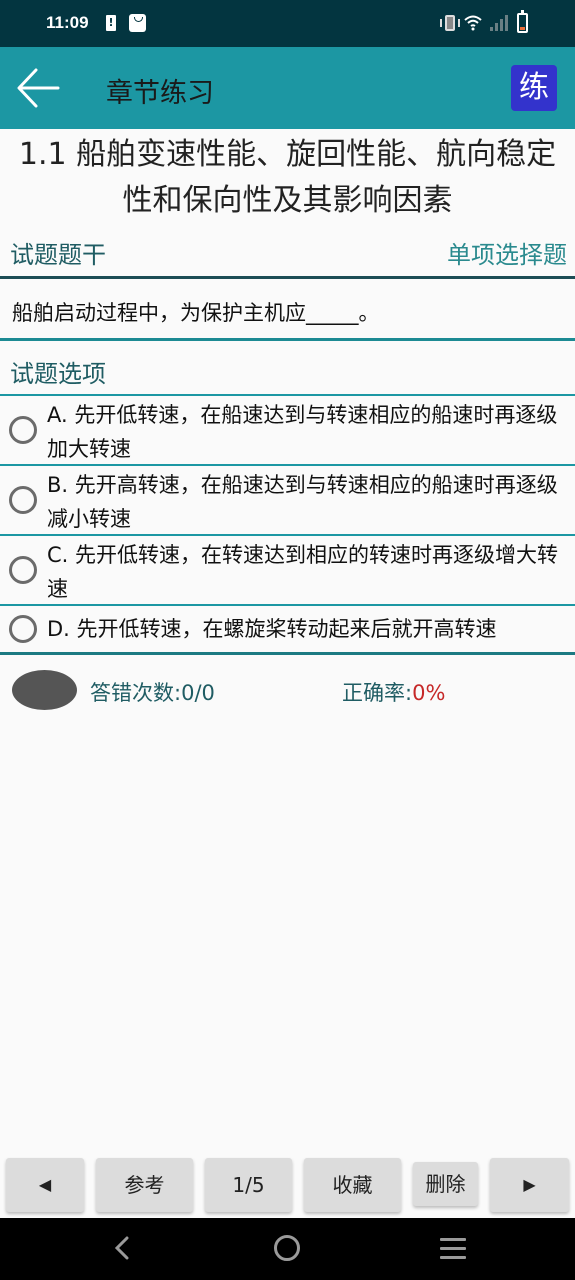 The height and width of the screenshot is (1280, 575). Describe the element at coordinates (123, 1248) in the screenshot. I see `nav-back-icon` at that location.